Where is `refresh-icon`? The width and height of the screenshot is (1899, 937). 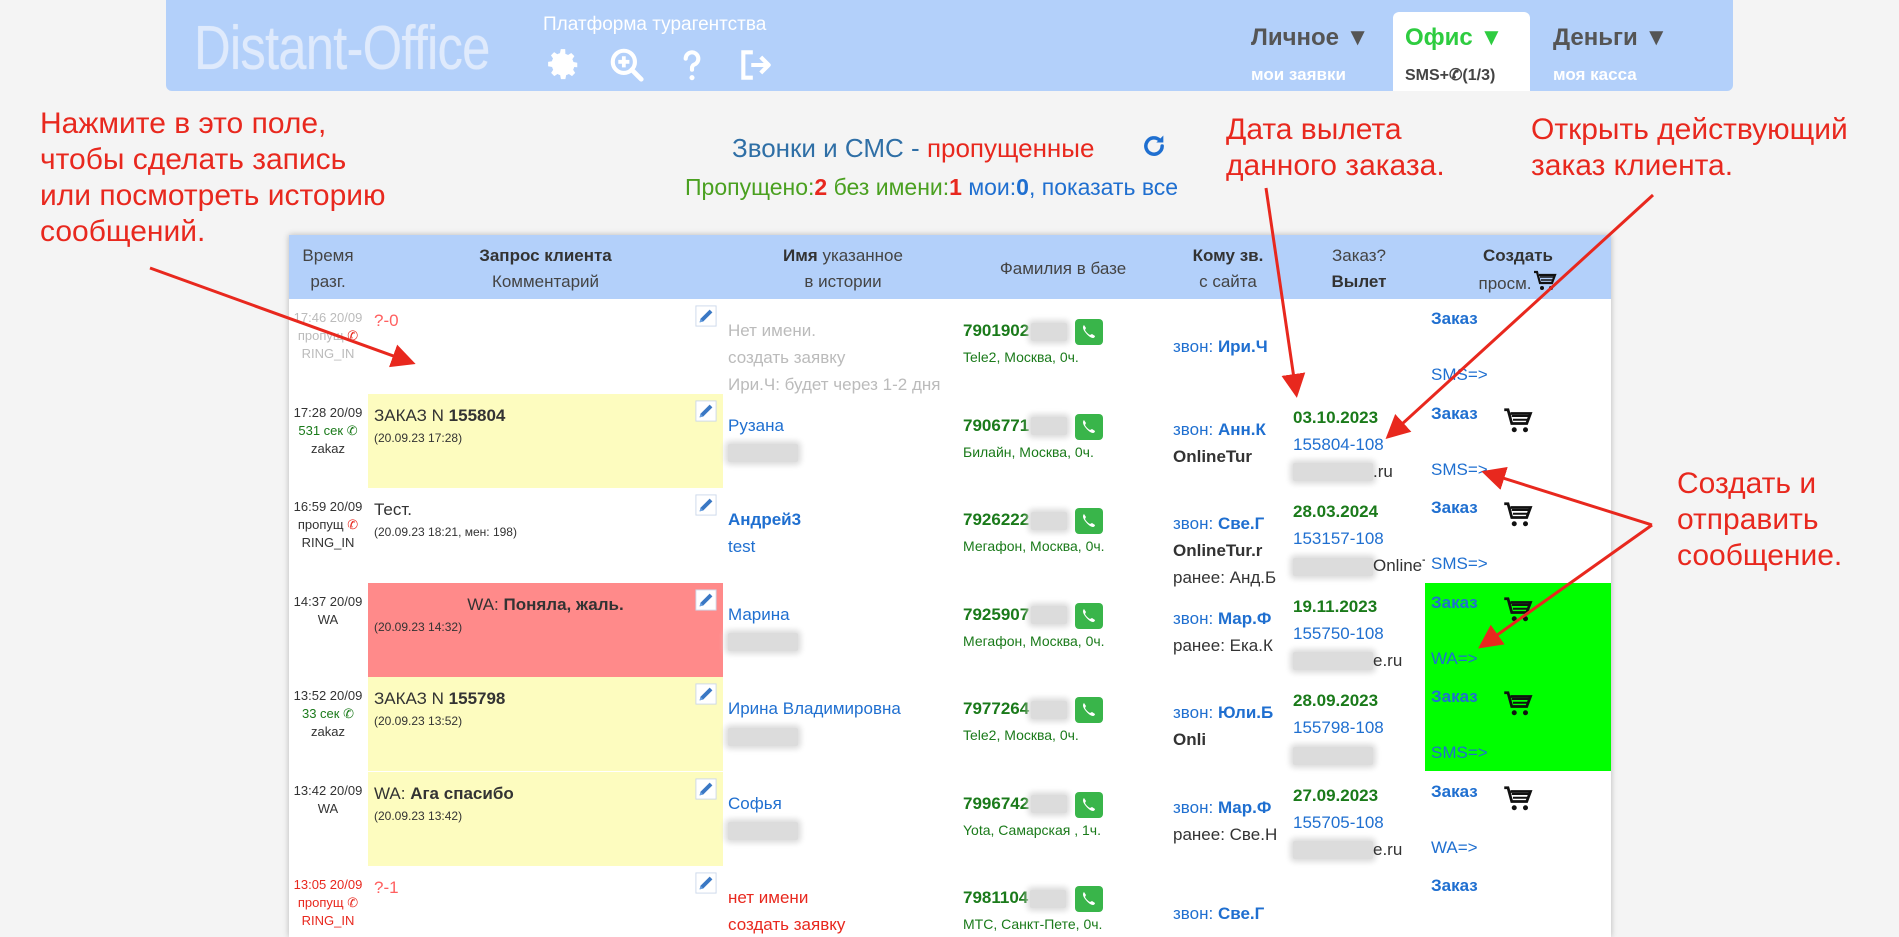 refresh-icon is located at coordinates (1154, 146).